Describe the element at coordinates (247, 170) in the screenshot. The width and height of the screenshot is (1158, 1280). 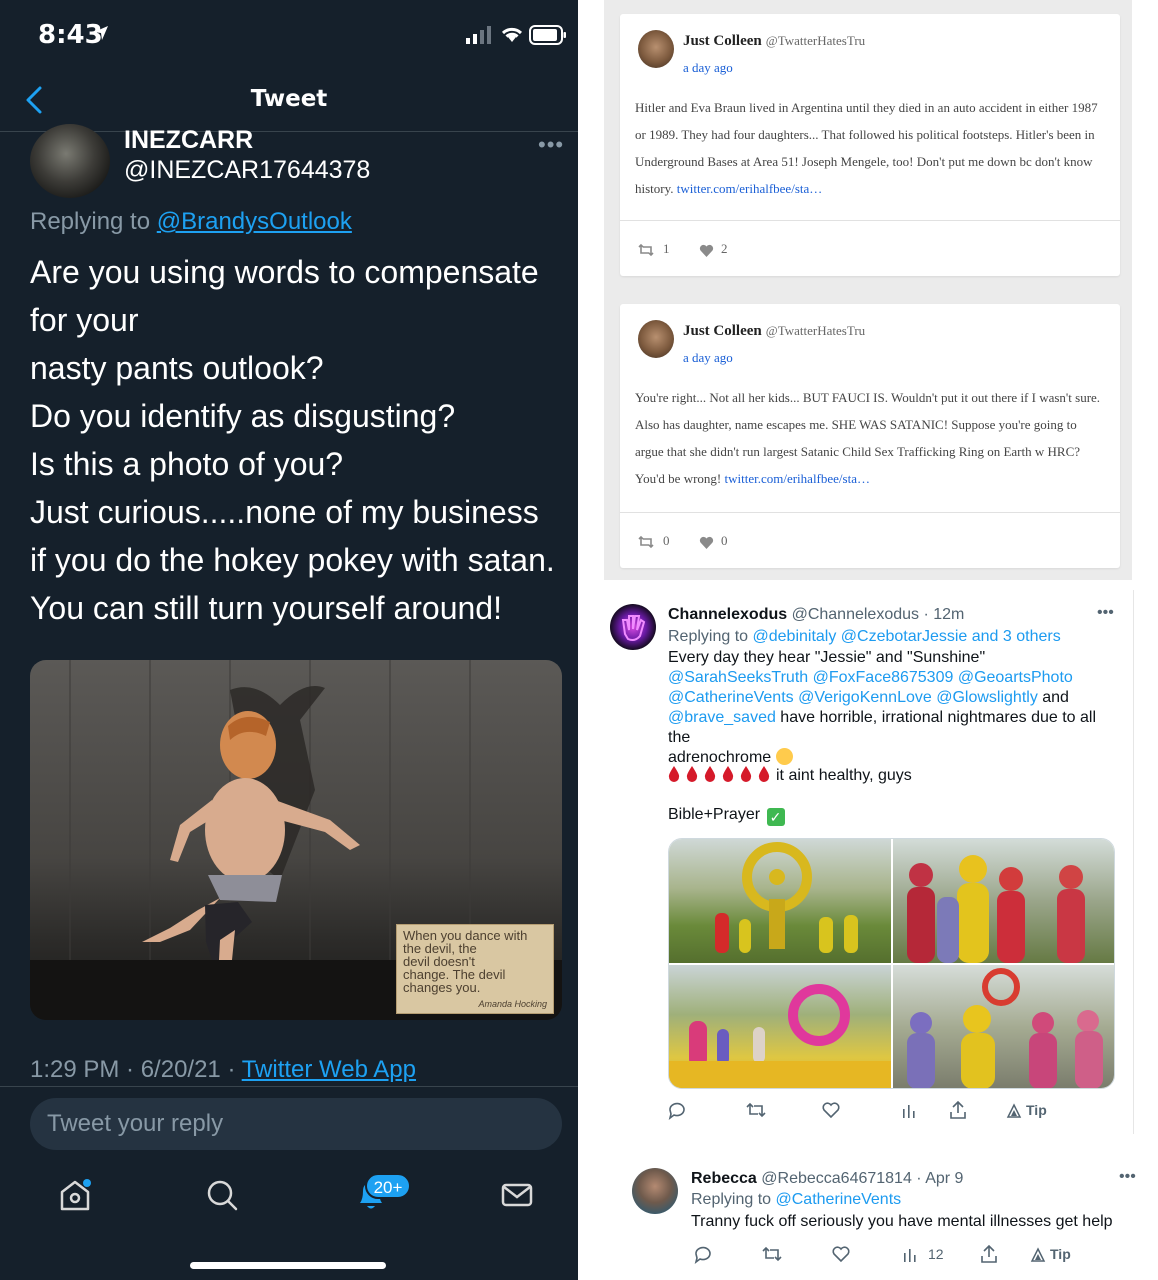
I see `author-handle: @INEZCAR17644378` at that location.